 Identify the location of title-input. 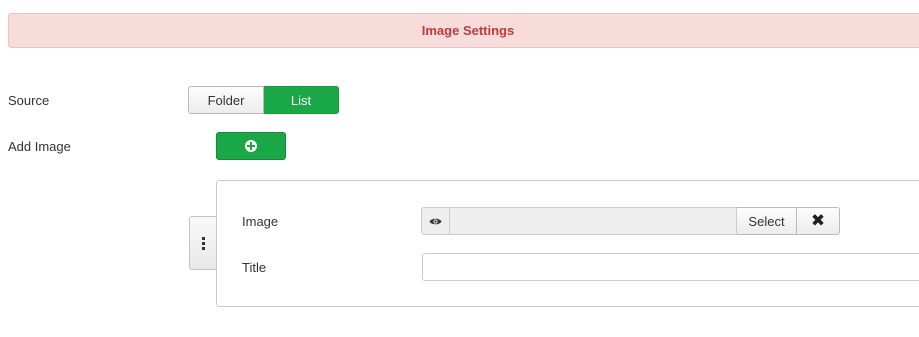
(670, 267).